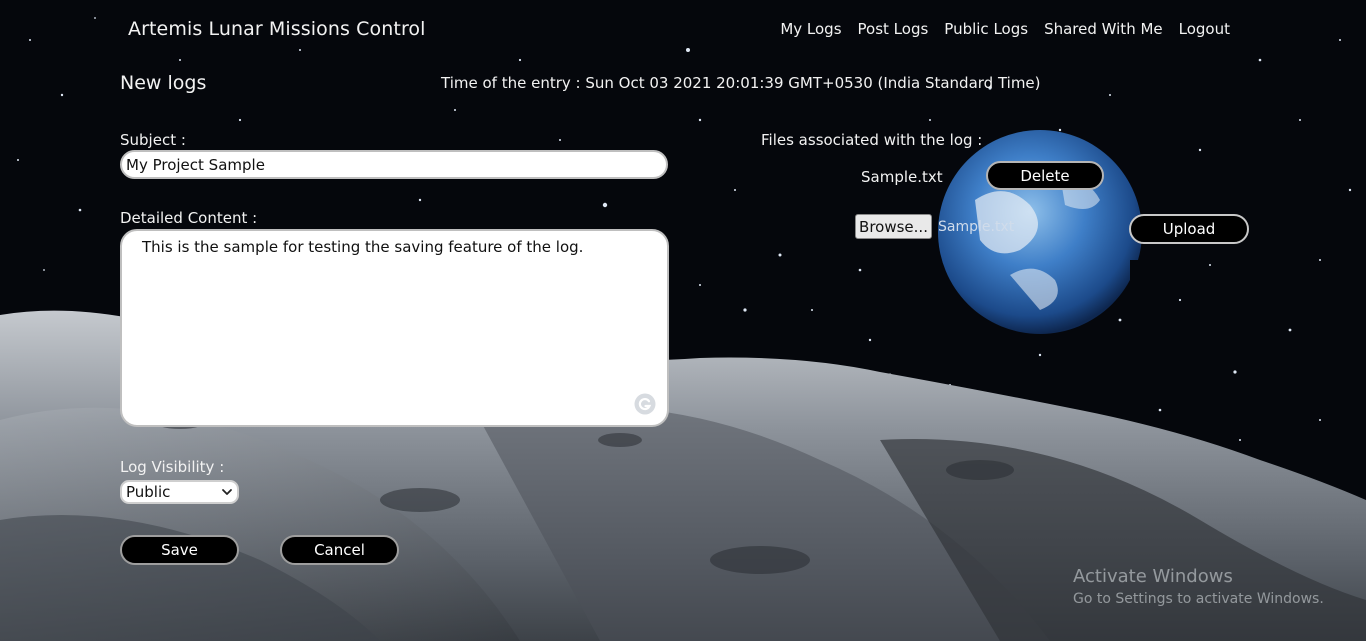  Describe the element at coordinates (277, 29) in the screenshot. I see `app-title: Artemis Lunar Missions Control` at that location.